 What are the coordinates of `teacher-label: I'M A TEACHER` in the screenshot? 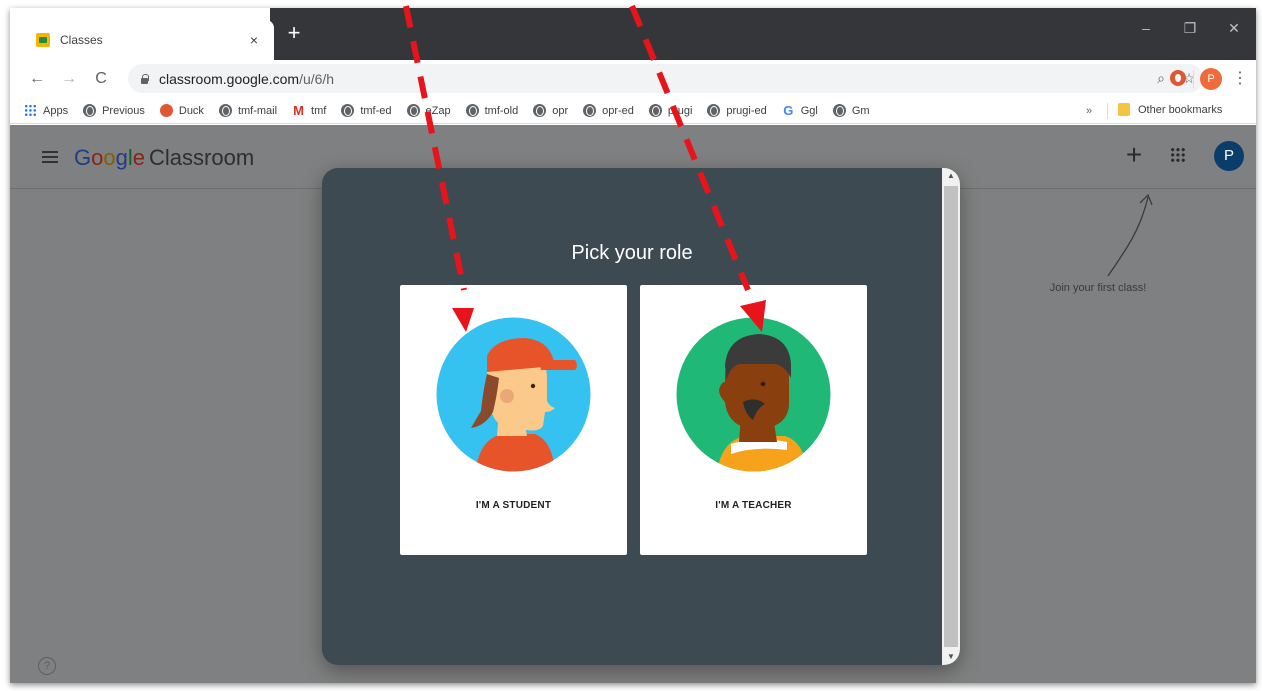 It's located at (753, 505).